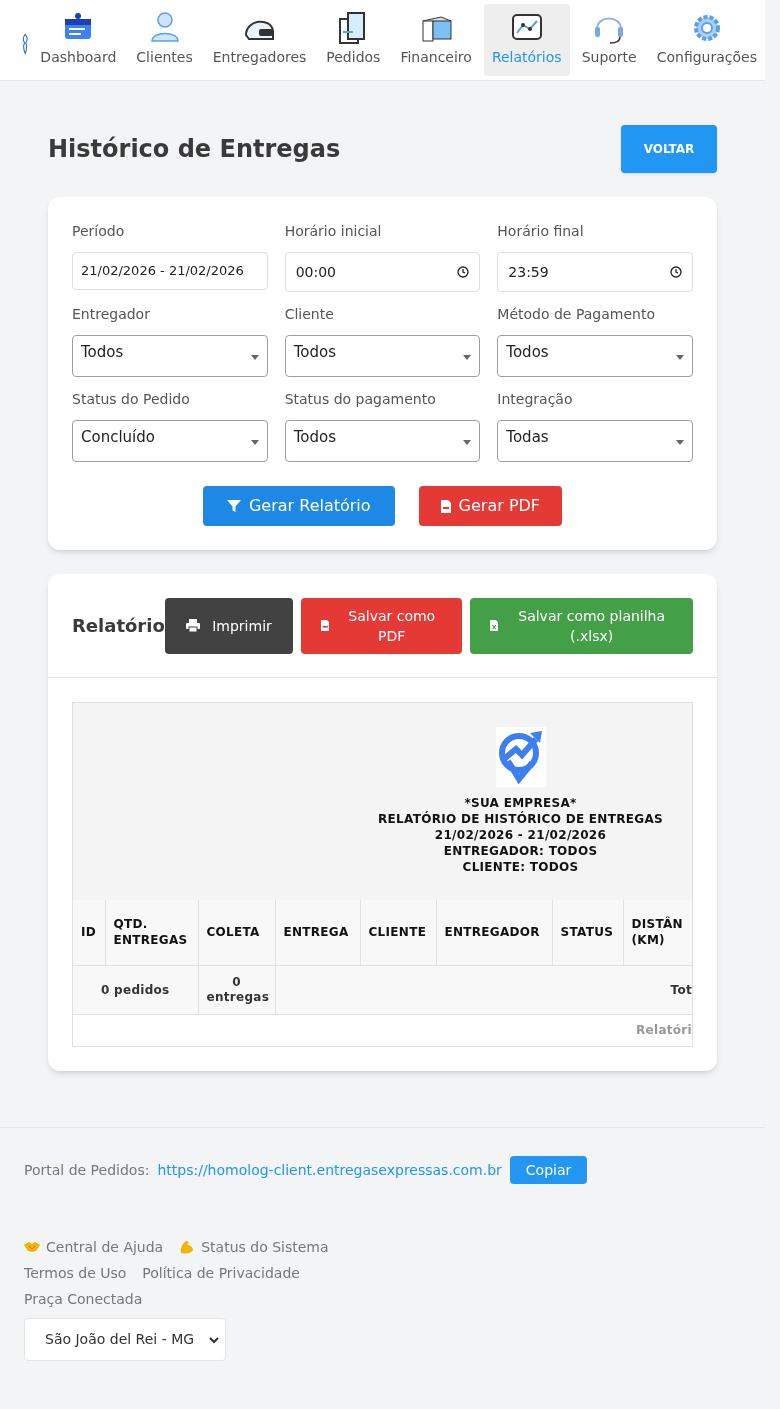 The image size is (780, 1409). Describe the element at coordinates (75, 1273) in the screenshot. I see `footer-link: Termos de Uso` at that location.